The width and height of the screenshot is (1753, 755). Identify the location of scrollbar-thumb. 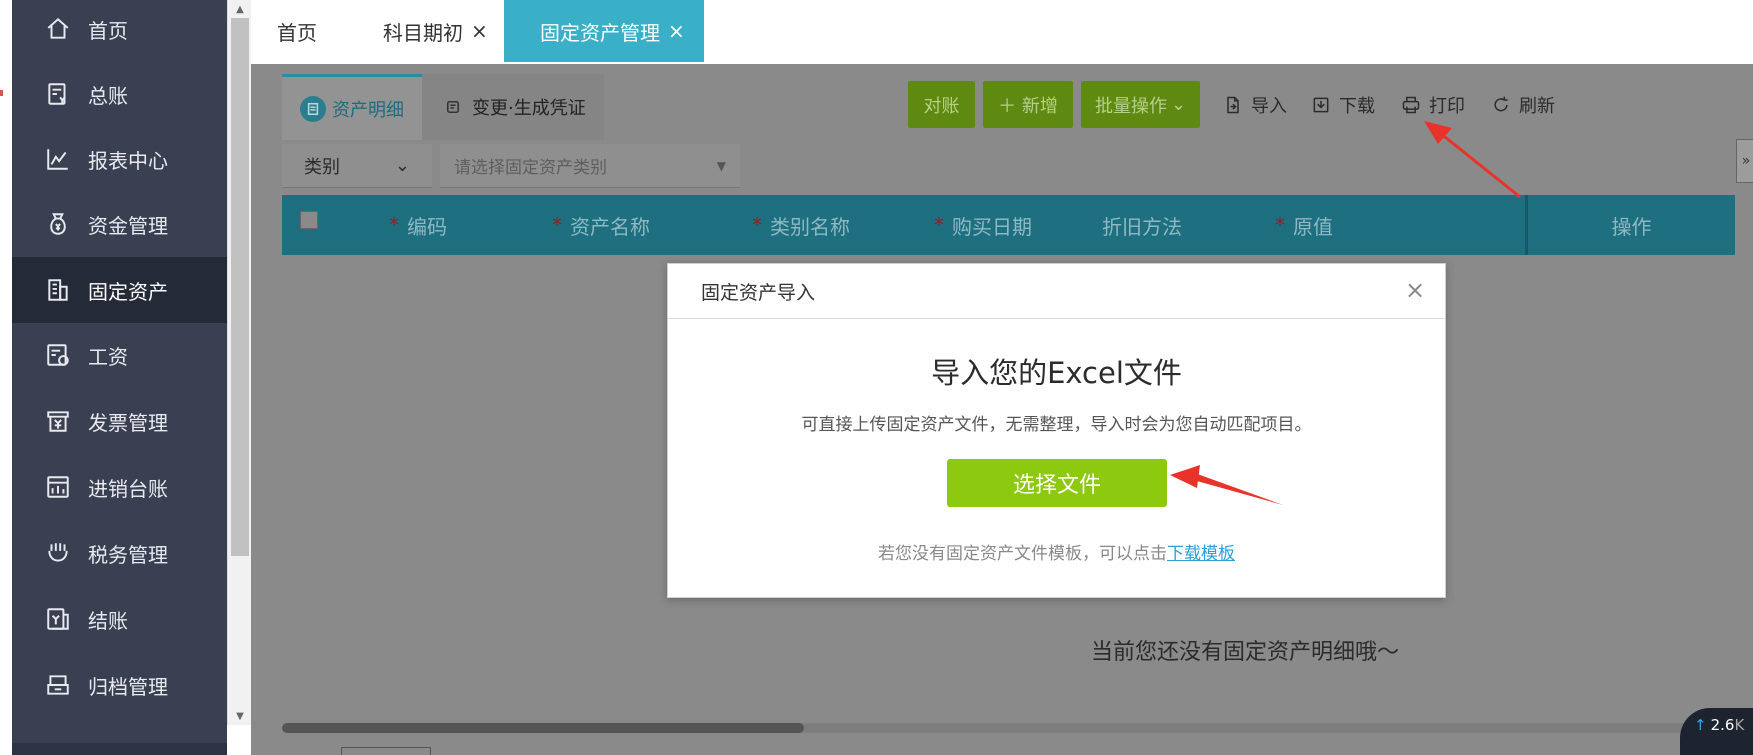
(240, 287).